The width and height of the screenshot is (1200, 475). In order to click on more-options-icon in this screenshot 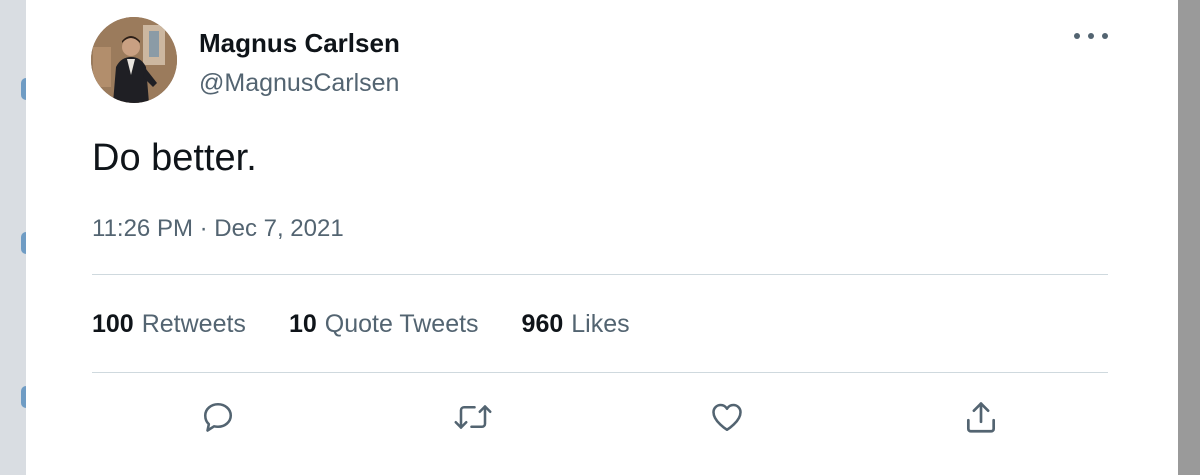, I will do `click(1091, 36)`.